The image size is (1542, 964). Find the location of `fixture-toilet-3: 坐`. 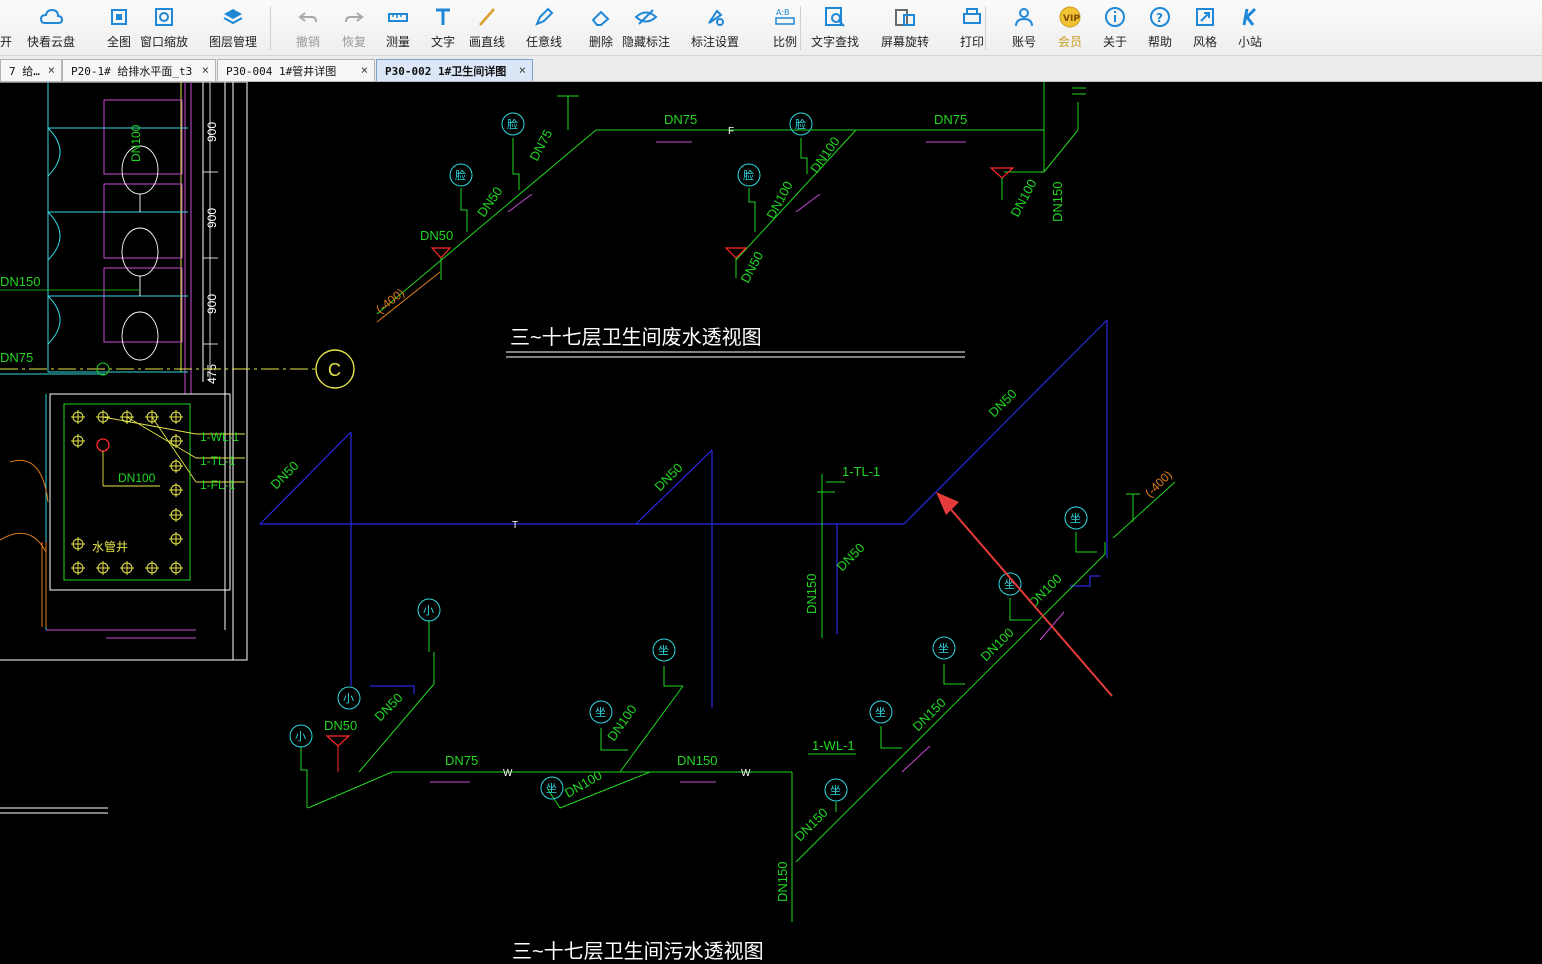

fixture-toilet-3: 坐 is located at coordinates (943, 648).